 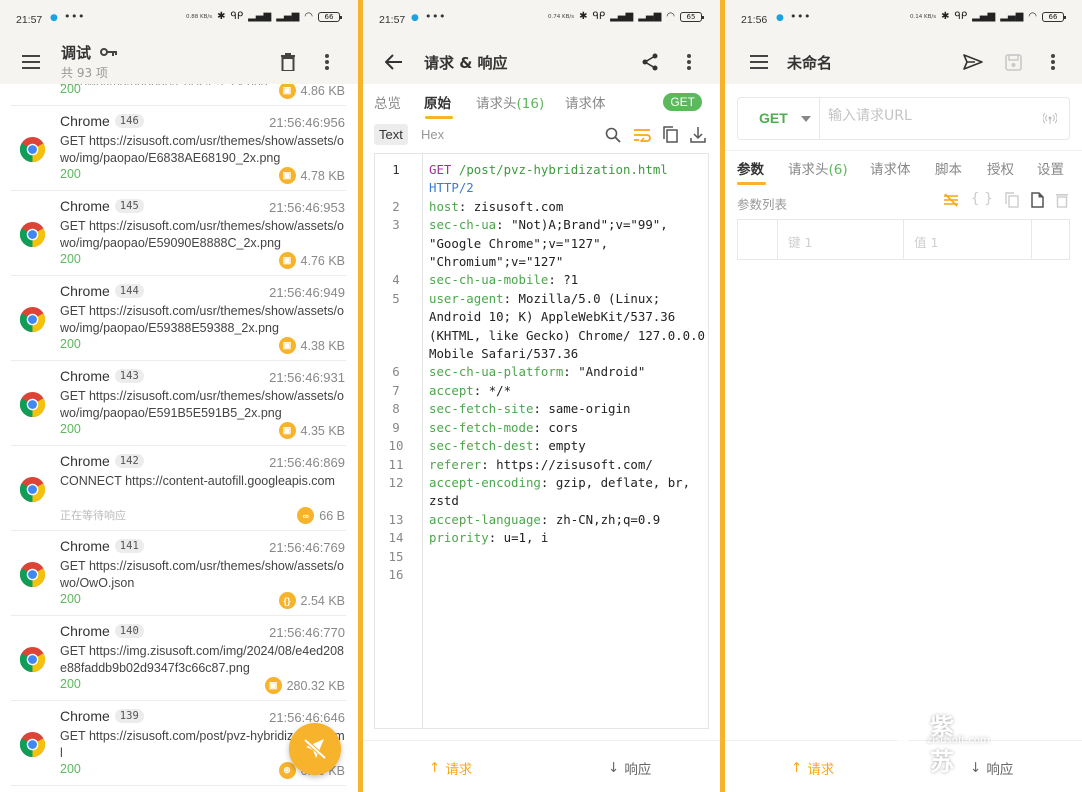 What do you see at coordinates (608, 519) in the screenshot?
I see `header-value: zh-CN,zh;q=0.9` at bounding box center [608, 519].